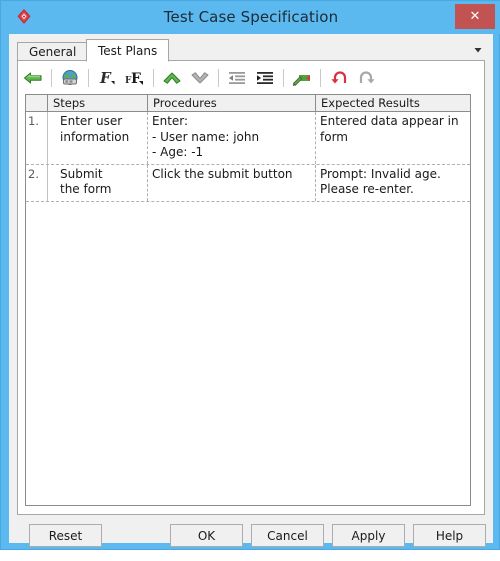  Describe the element at coordinates (37, 138) in the screenshot. I see `cell-number: 1.` at that location.